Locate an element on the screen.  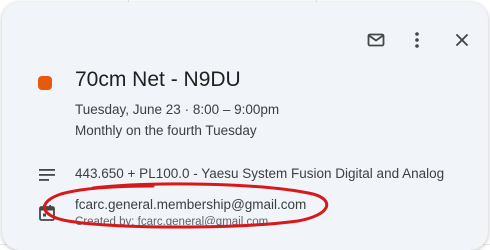
event-title: 70cm Net - N9DU is located at coordinates (158, 79).